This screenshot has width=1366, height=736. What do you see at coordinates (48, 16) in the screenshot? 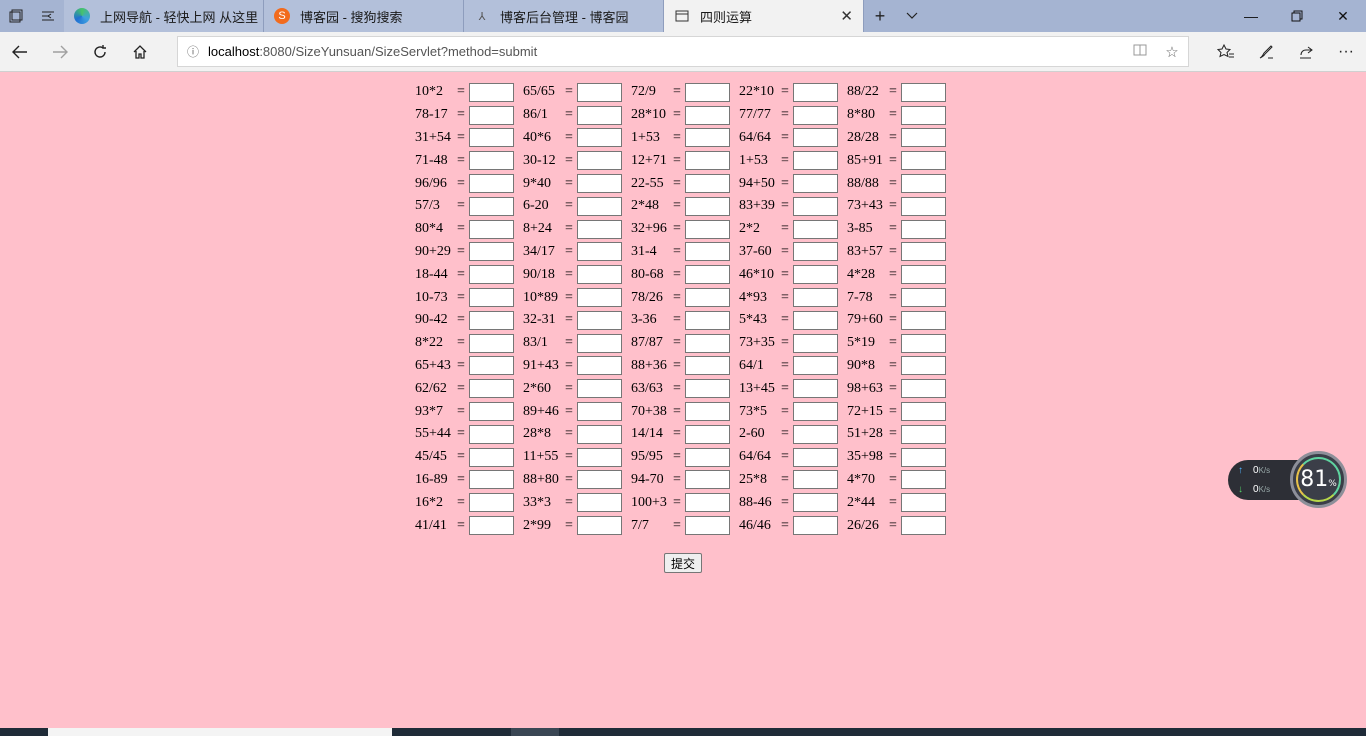
I see `set-tabs-aside-icon` at bounding box center [48, 16].